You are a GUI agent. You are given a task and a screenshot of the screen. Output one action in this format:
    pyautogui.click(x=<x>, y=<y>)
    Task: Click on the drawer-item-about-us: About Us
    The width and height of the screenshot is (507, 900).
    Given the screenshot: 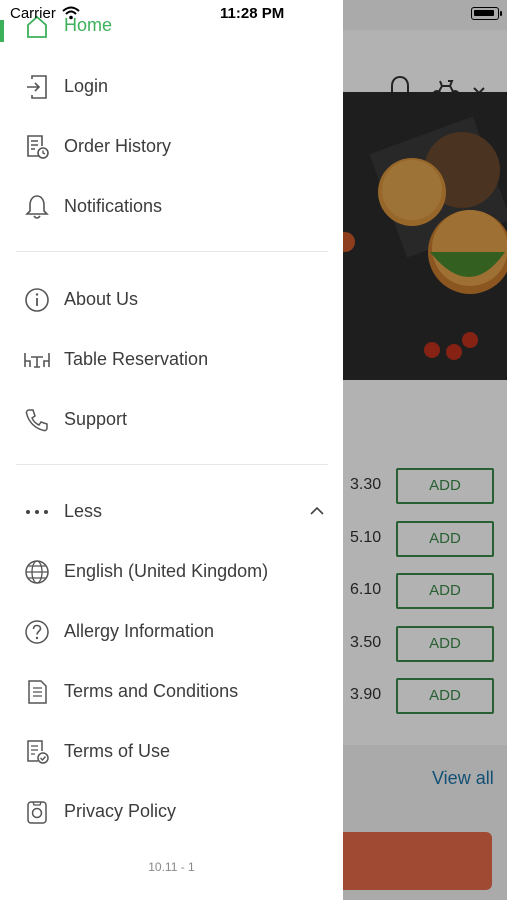 What is the action you would take?
    pyautogui.click(x=171, y=299)
    